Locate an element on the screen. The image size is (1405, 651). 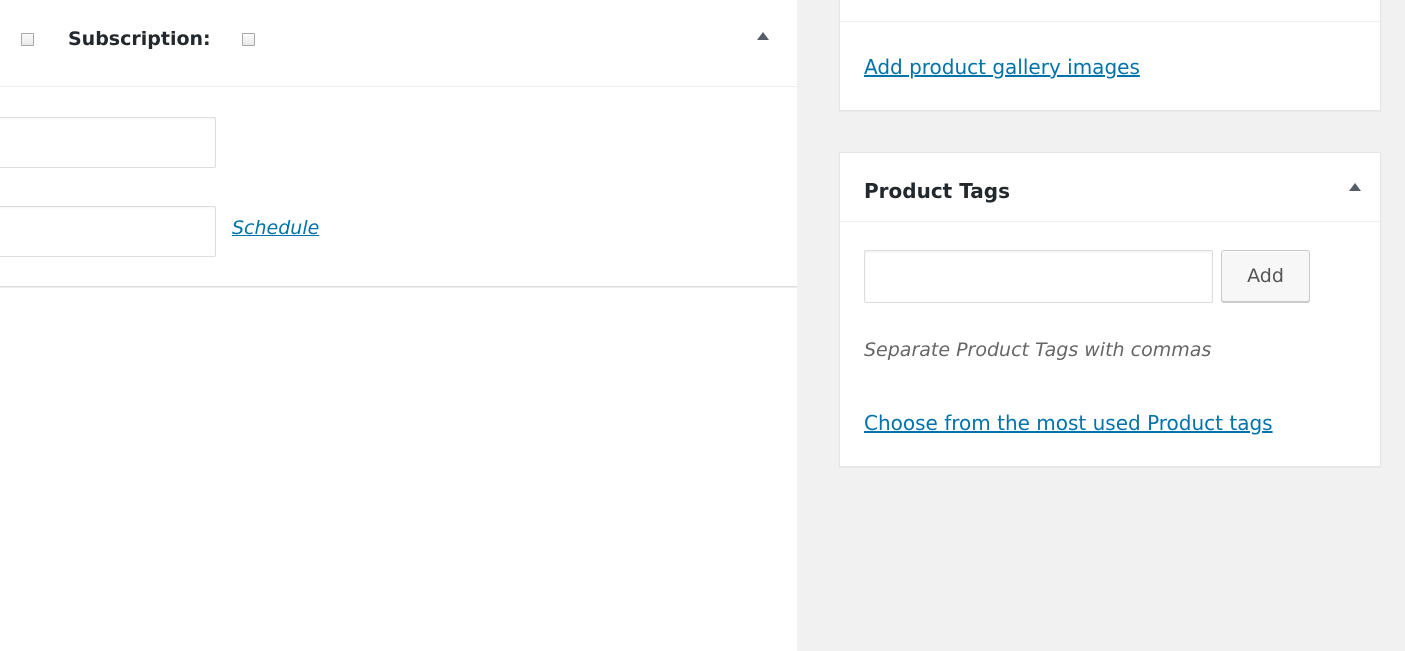
add-gallery-images-link: Add product gallery images is located at coordinates (1002, 67).